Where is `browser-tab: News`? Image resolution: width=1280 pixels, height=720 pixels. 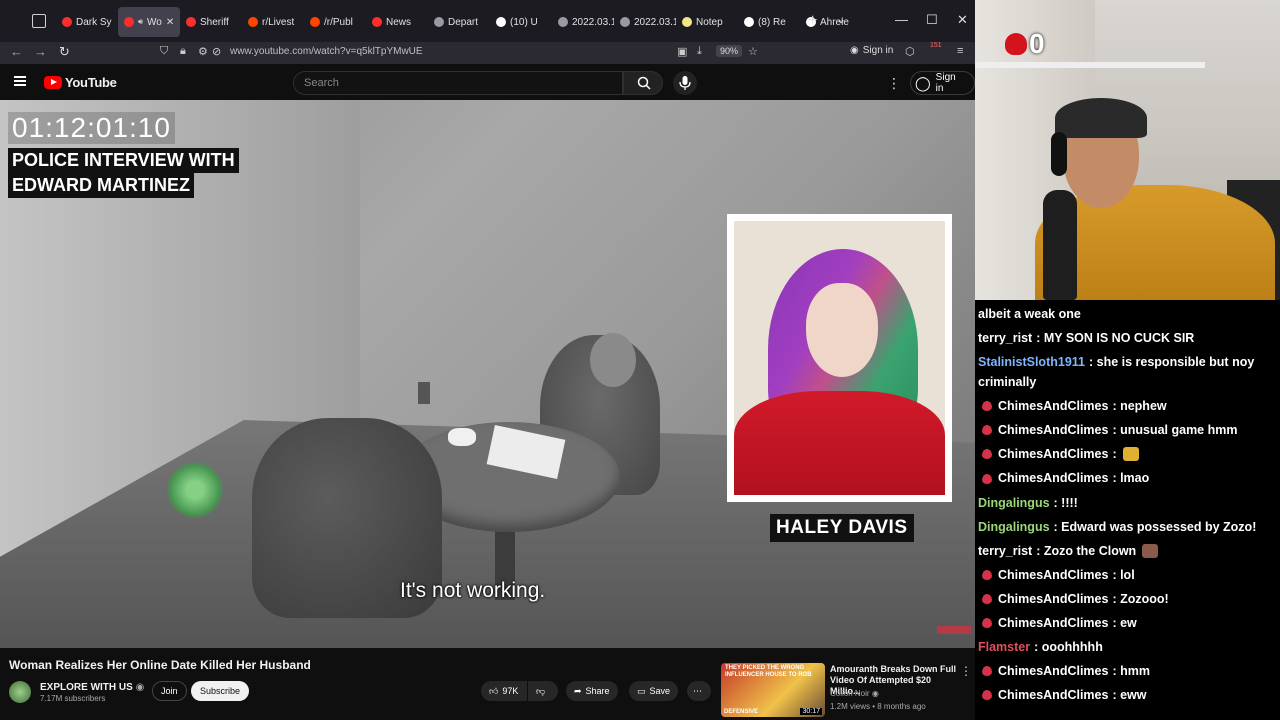 browser-tab: News is located at coordinates (397, 22).